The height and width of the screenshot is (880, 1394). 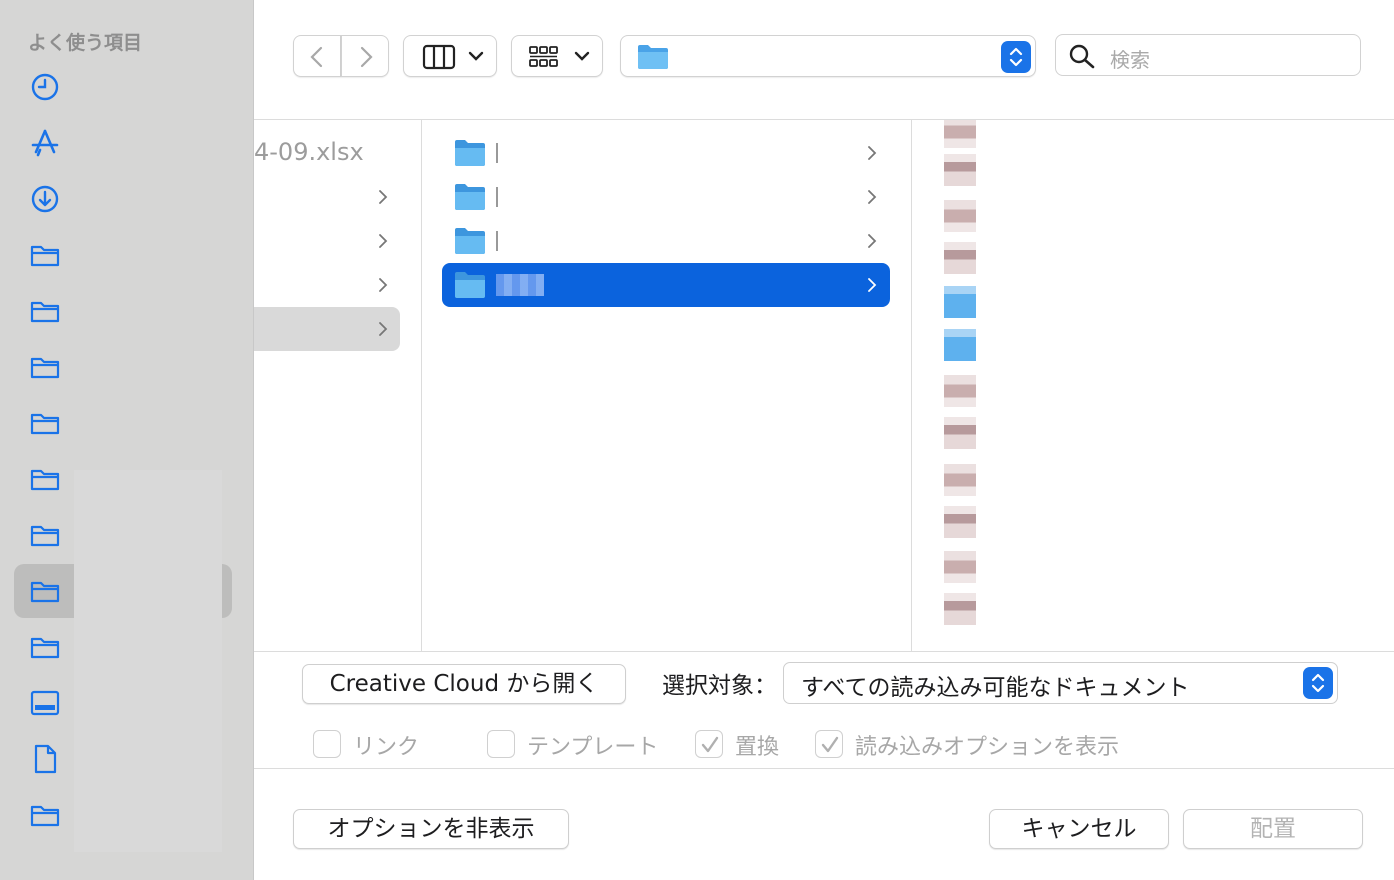 What do you see at coordinates (582, 56) in the screenshot?
I see `chevron-down-icon` at bounding box center [582, 56].